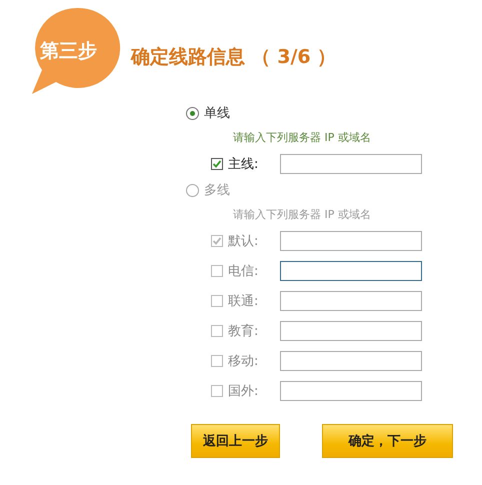 The width and height of the screenshot is (482, 485). Describe the element at coordinates (244, 271) in the screenshot. I see `field-label: 电信:` at that location.